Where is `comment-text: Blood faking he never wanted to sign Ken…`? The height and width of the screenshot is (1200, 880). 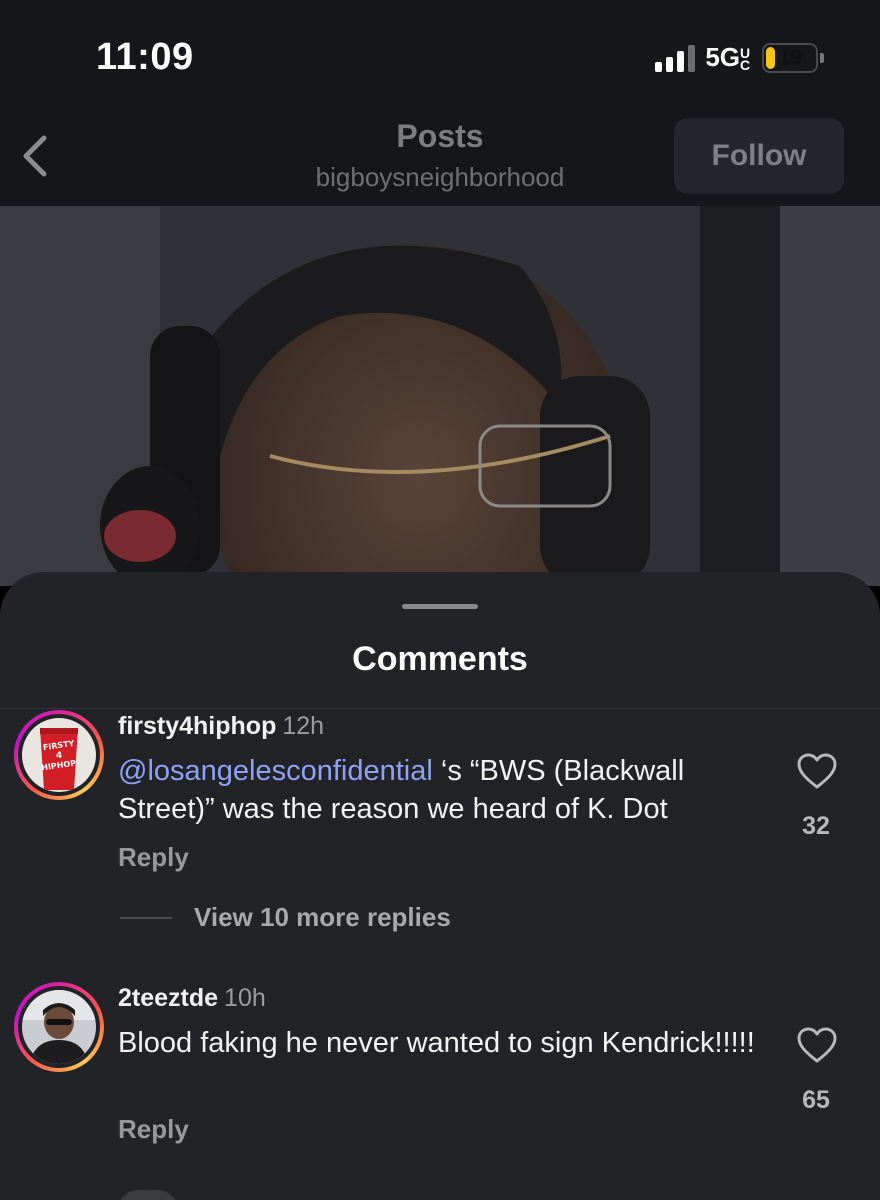 comment-text: Blood faking he never wanted to sign Ken… is located at coordinates (436, 1043).